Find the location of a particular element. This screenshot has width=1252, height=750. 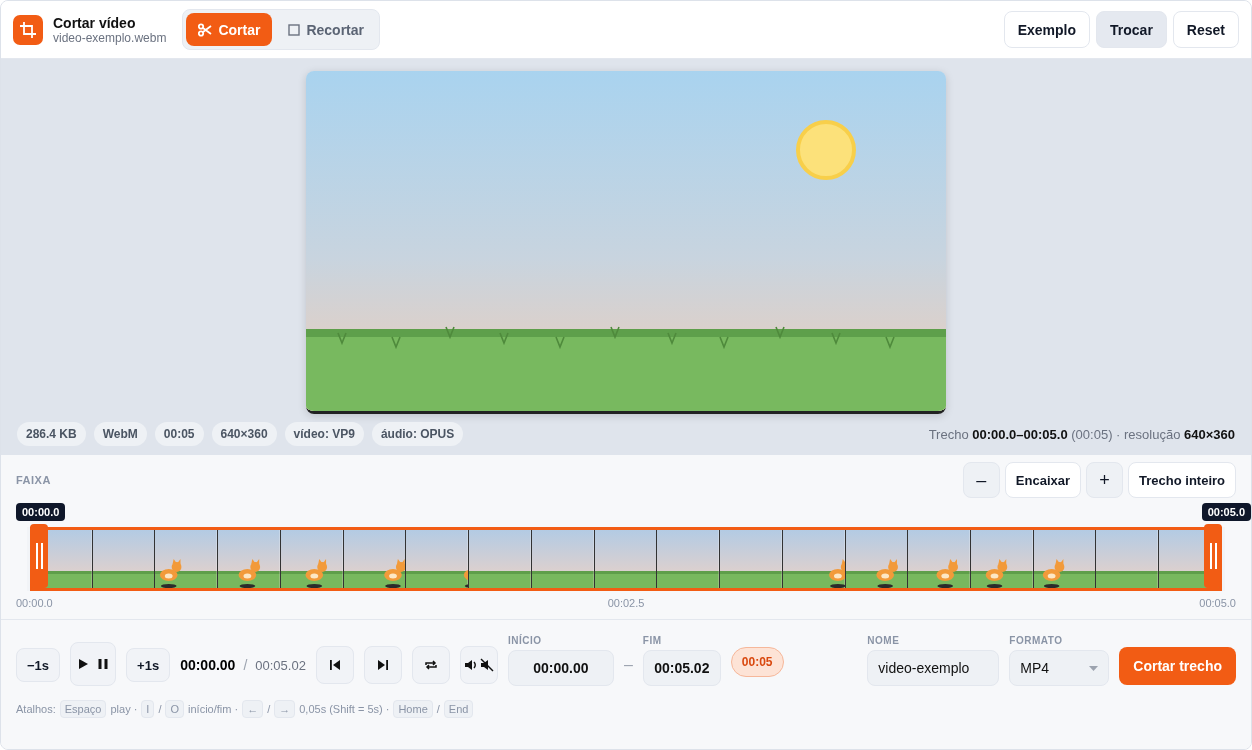

range-dash: – is located at coordinates (628, 665).